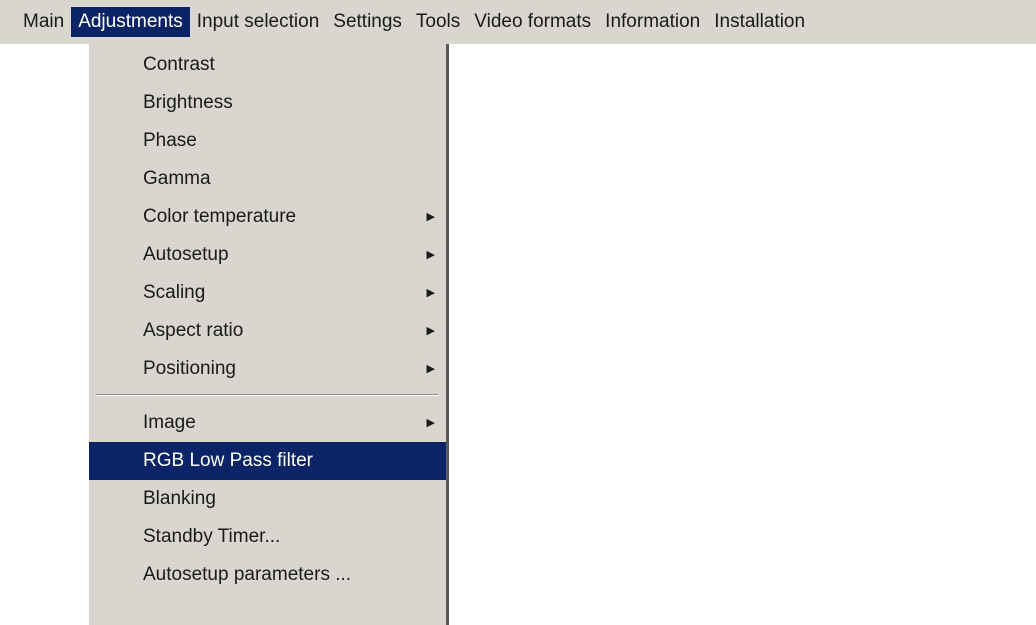  Describe the element at coordinates (267, 255) in the screenshot. I see `menu-item-autosetup: Autosetup ▶` at that location.